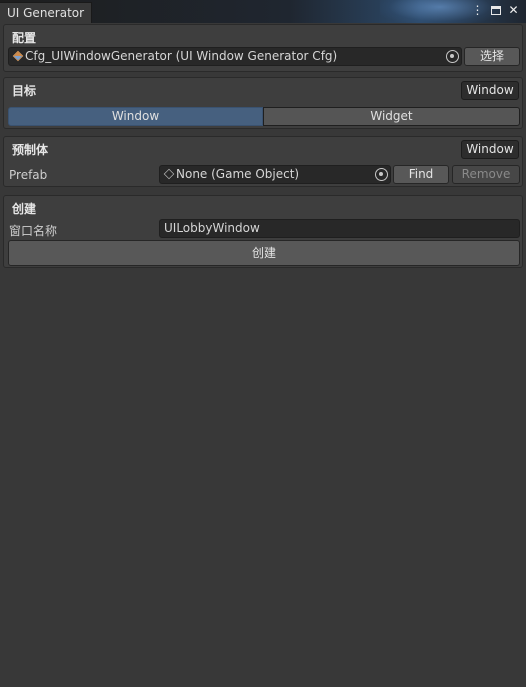 The width and height of the screenshot is (526, 687). I want to click on remove-button: Remove, so click(486, 174).